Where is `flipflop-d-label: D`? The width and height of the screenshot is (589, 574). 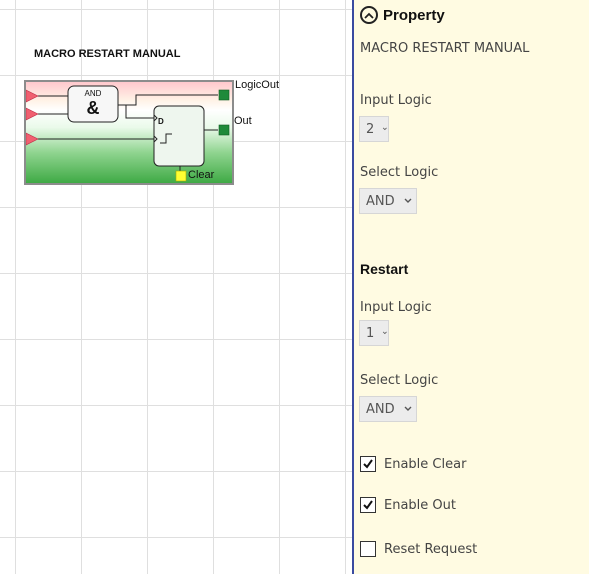
flipflop-d-label: D is located at coordinates (161, 121).